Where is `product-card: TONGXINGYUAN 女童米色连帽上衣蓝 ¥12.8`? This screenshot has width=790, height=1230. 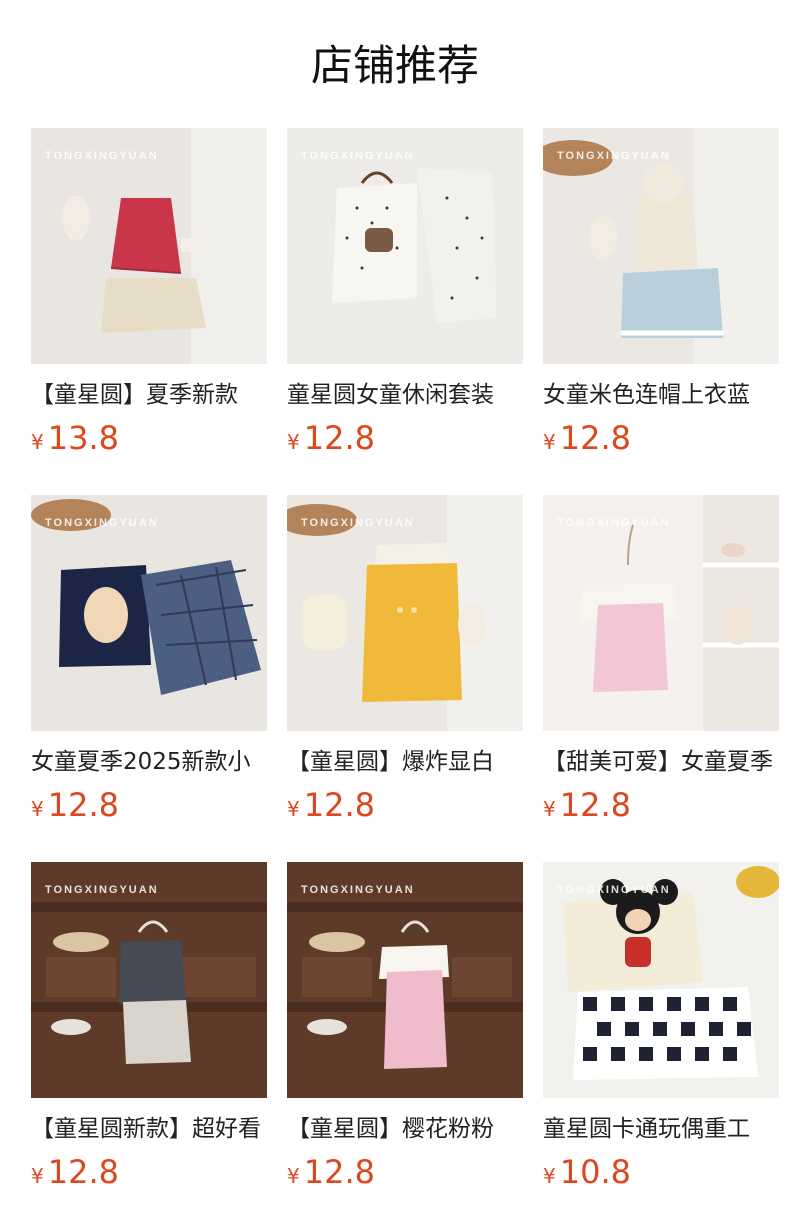
product-card: TONGXINGYUAN 女童米色连帽上衣蓝 ¥12.8 is located at coordinates (661, 311).